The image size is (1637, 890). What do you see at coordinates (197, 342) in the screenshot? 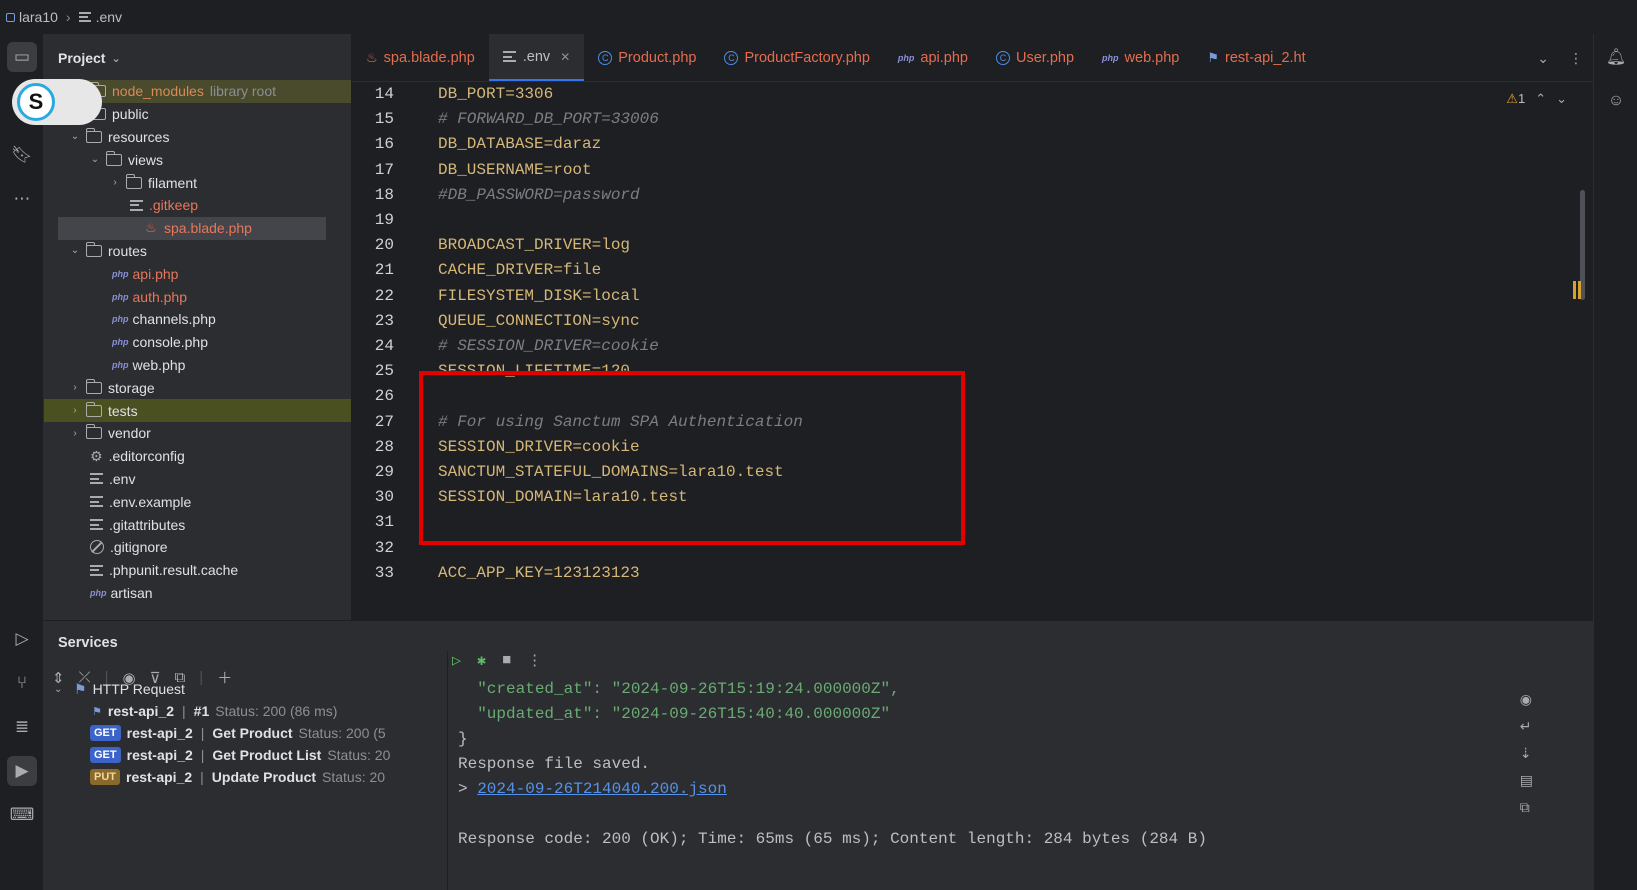
I see `tree-node-console-php: php console.php` at bounding box center [197, 342].